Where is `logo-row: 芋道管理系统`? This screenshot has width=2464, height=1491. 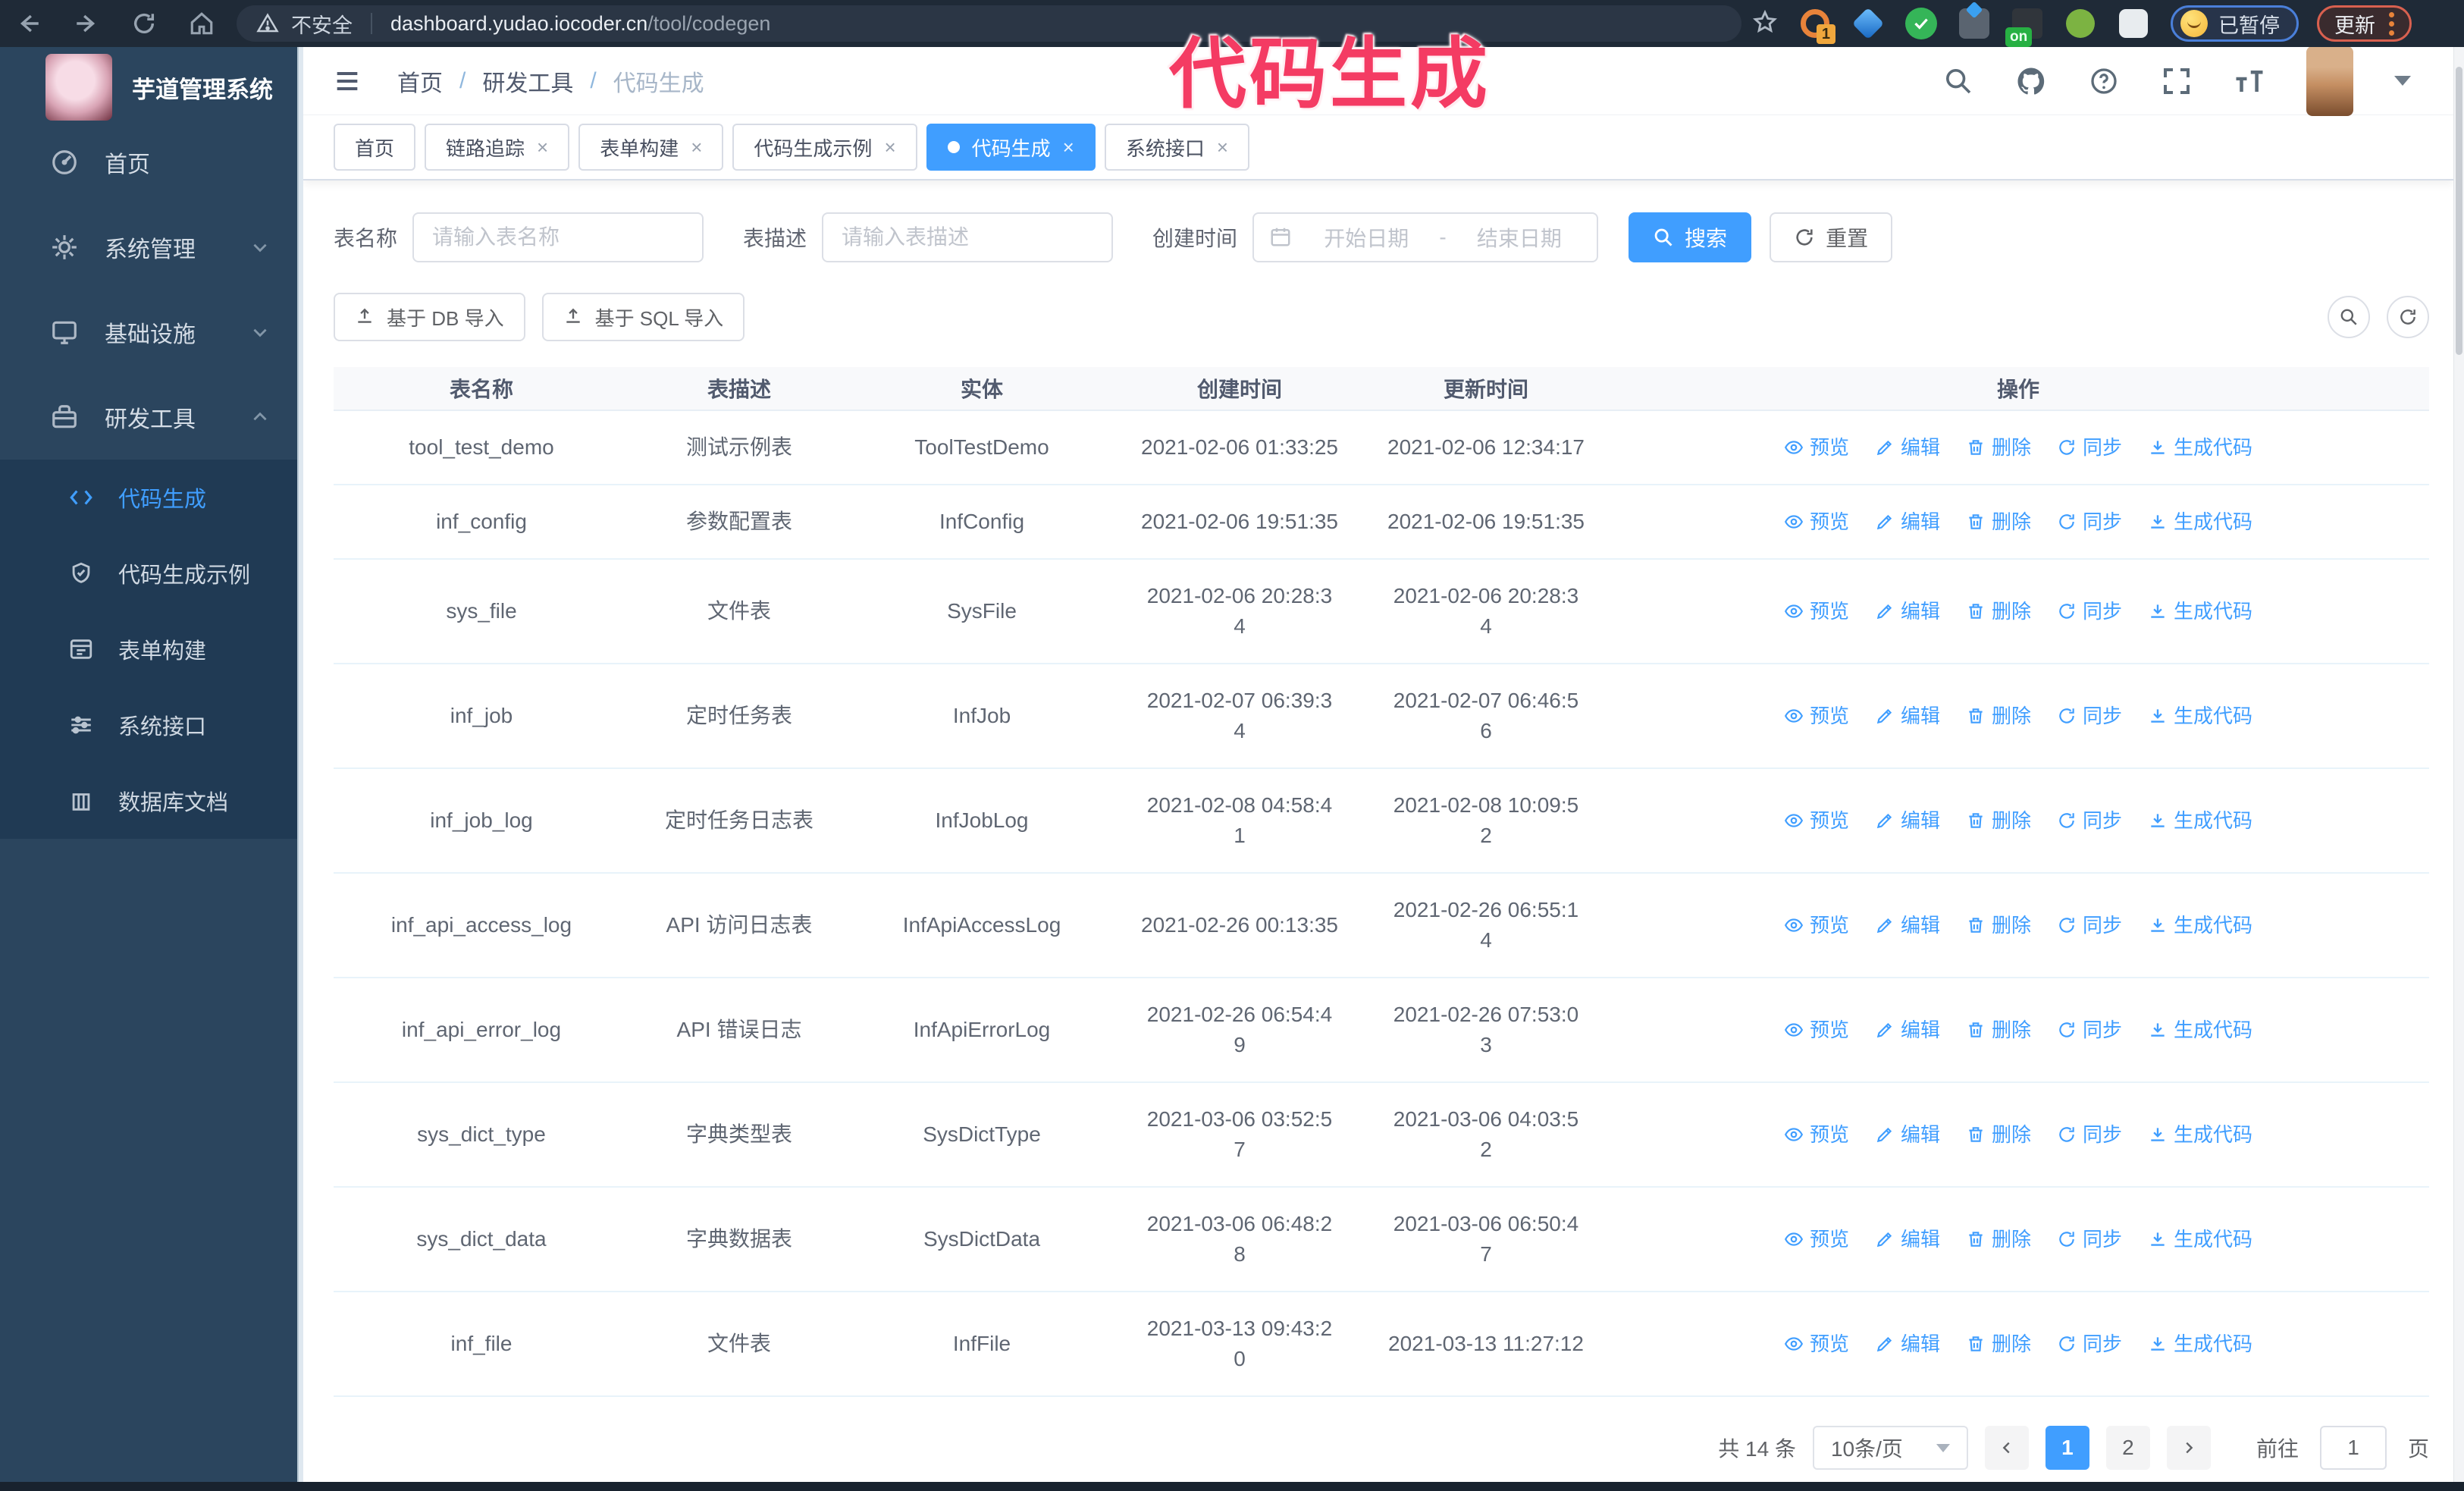 logo-row: 芋道管理系统 is located at coordinates (148, 84).